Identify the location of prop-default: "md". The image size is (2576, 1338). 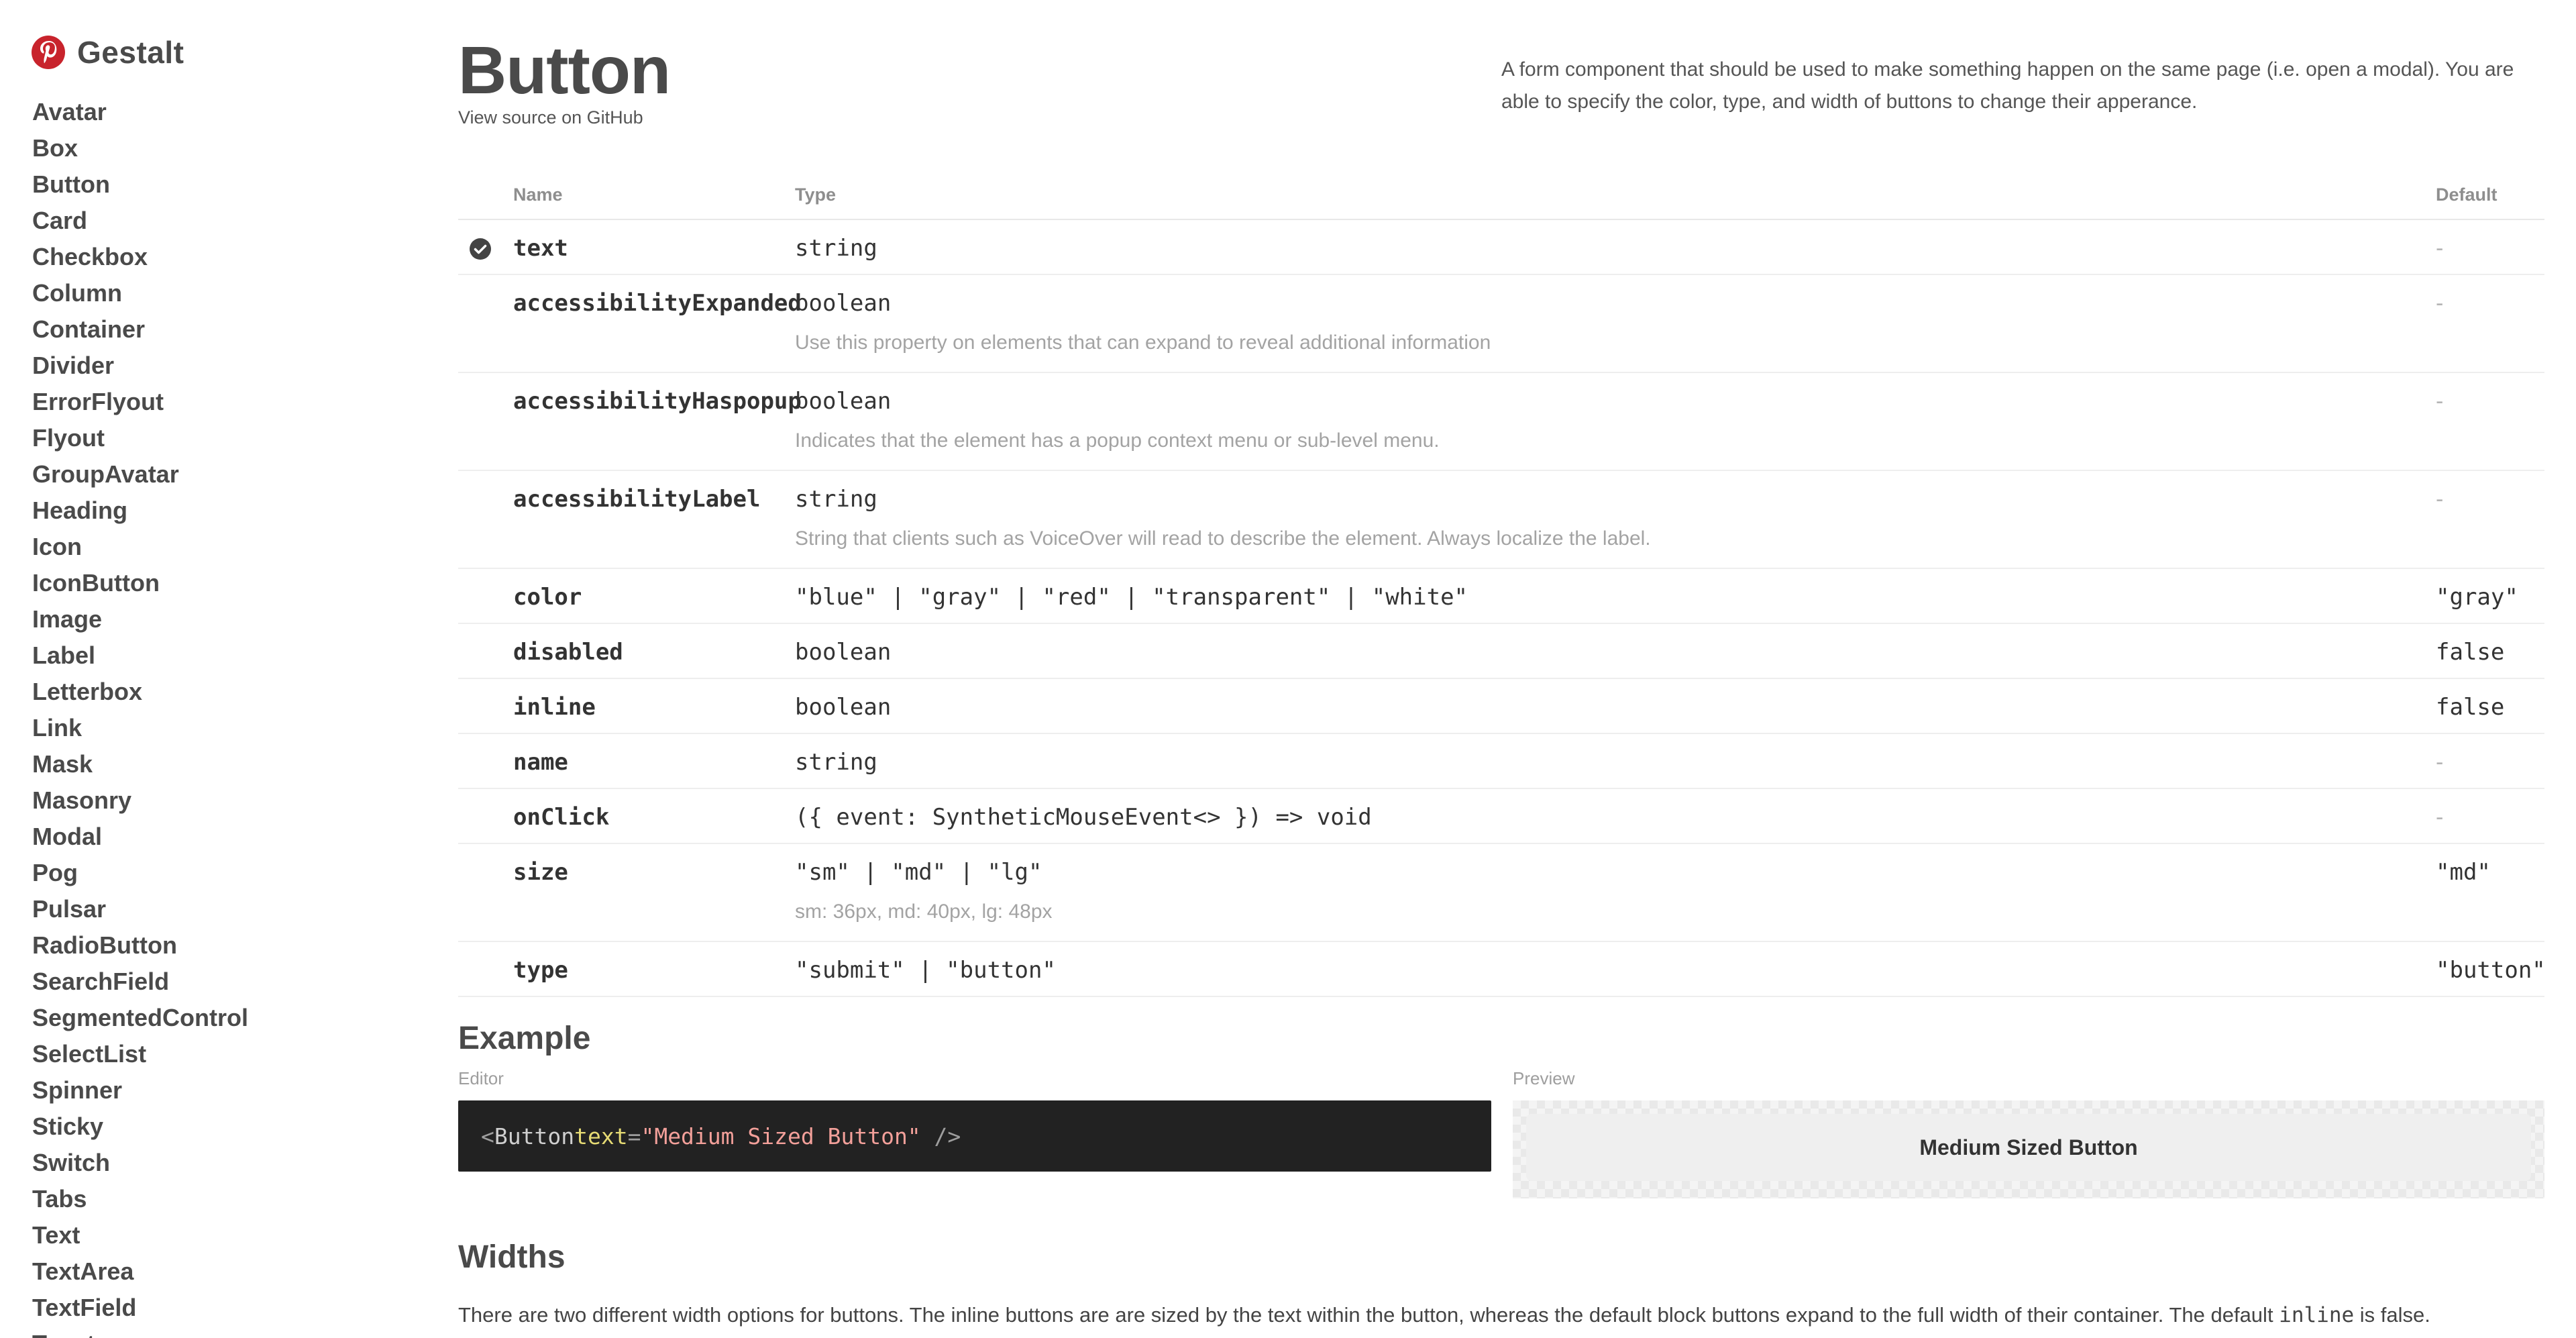
(2463, 872).